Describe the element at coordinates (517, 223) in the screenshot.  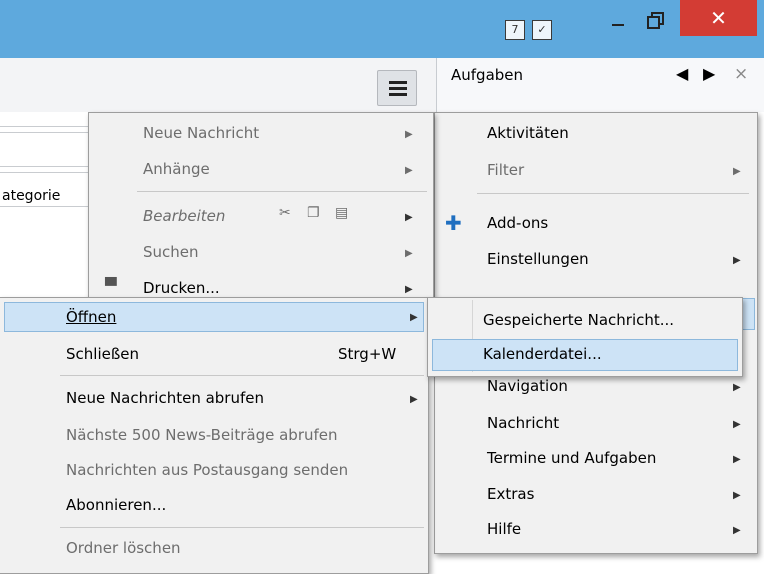
I see `menu-item-addons: Add-ons` at that location.